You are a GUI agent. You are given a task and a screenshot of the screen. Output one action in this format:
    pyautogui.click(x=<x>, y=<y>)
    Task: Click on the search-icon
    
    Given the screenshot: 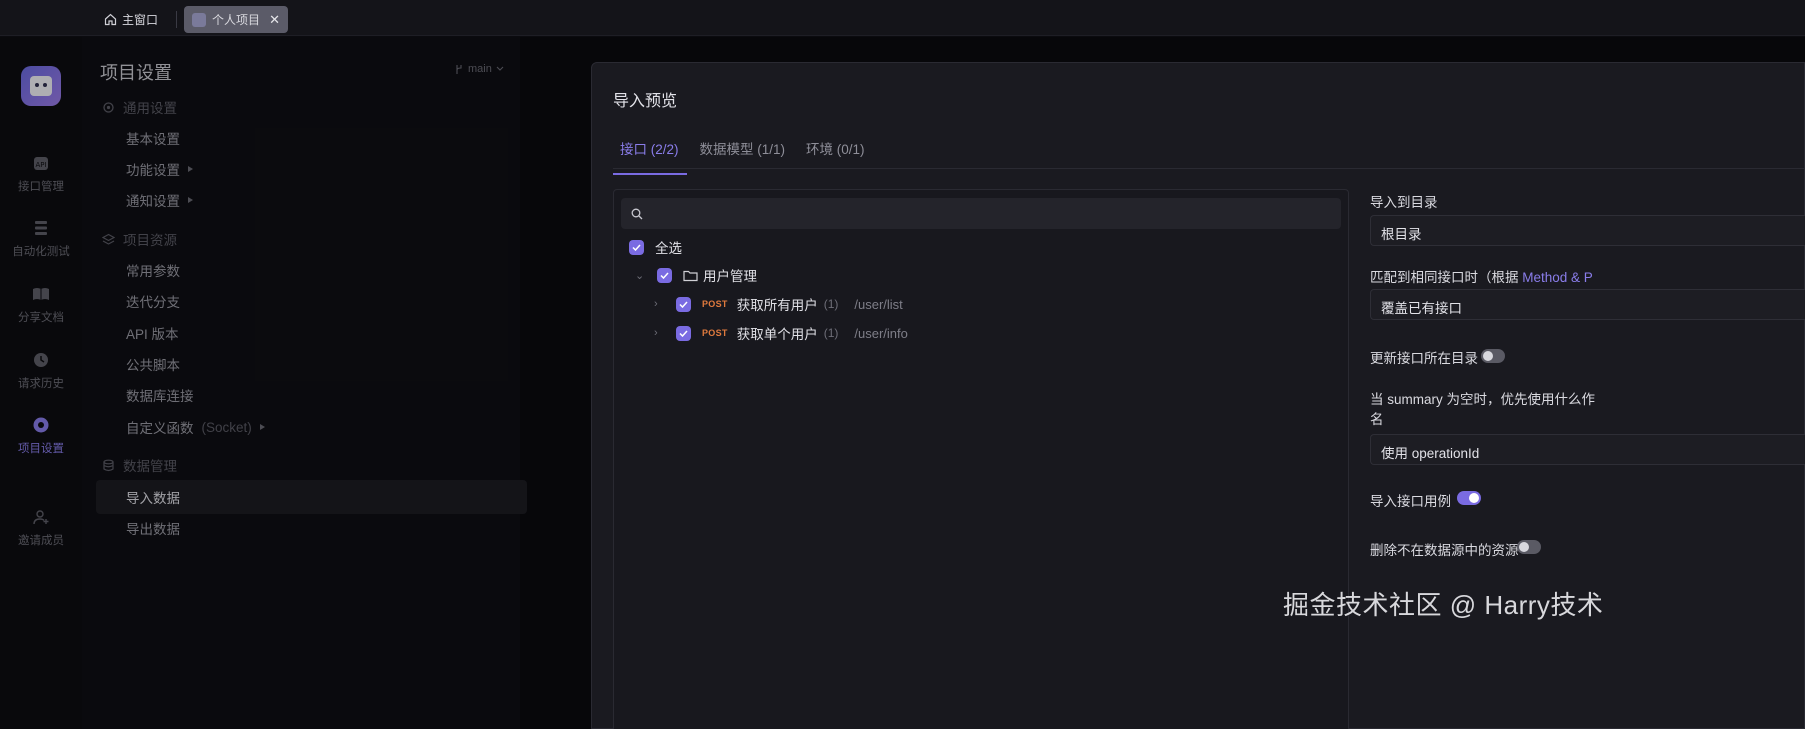 What is the action you would take?
    pyautogui.click(x=637, y=213)
    